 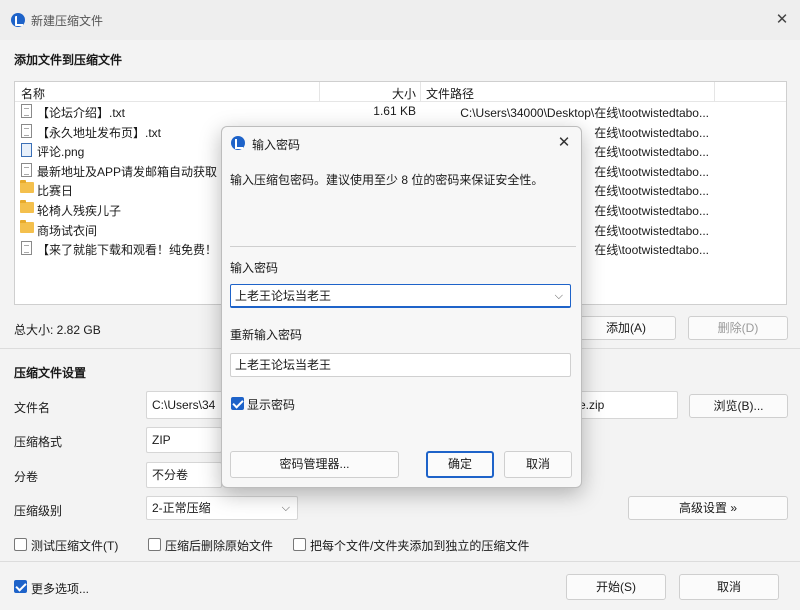 What do you see at coordinates (50, 373) in the screenshot?
I see `settings-section-title: 压缩文件设置` at bounding box center [50, 373].